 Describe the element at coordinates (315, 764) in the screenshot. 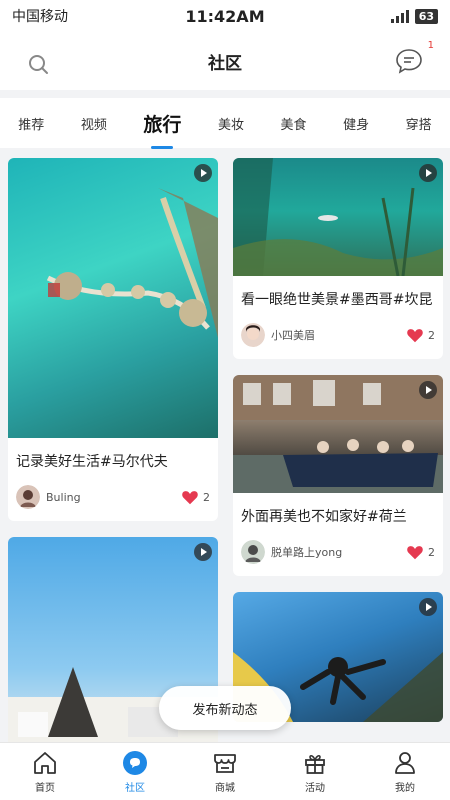

I see `gift-icon` at that location.